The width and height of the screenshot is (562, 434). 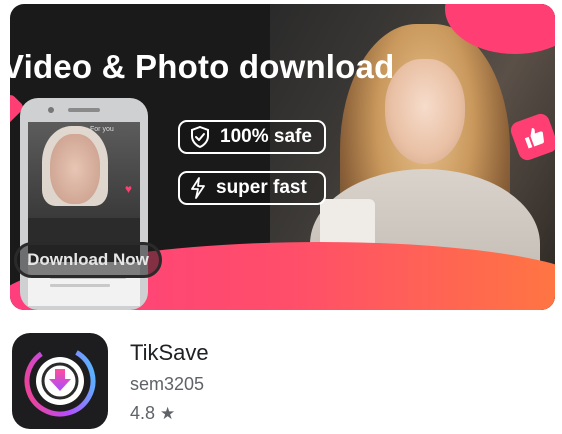 I want to click on lightning-icon, so click(x=198, y=188).